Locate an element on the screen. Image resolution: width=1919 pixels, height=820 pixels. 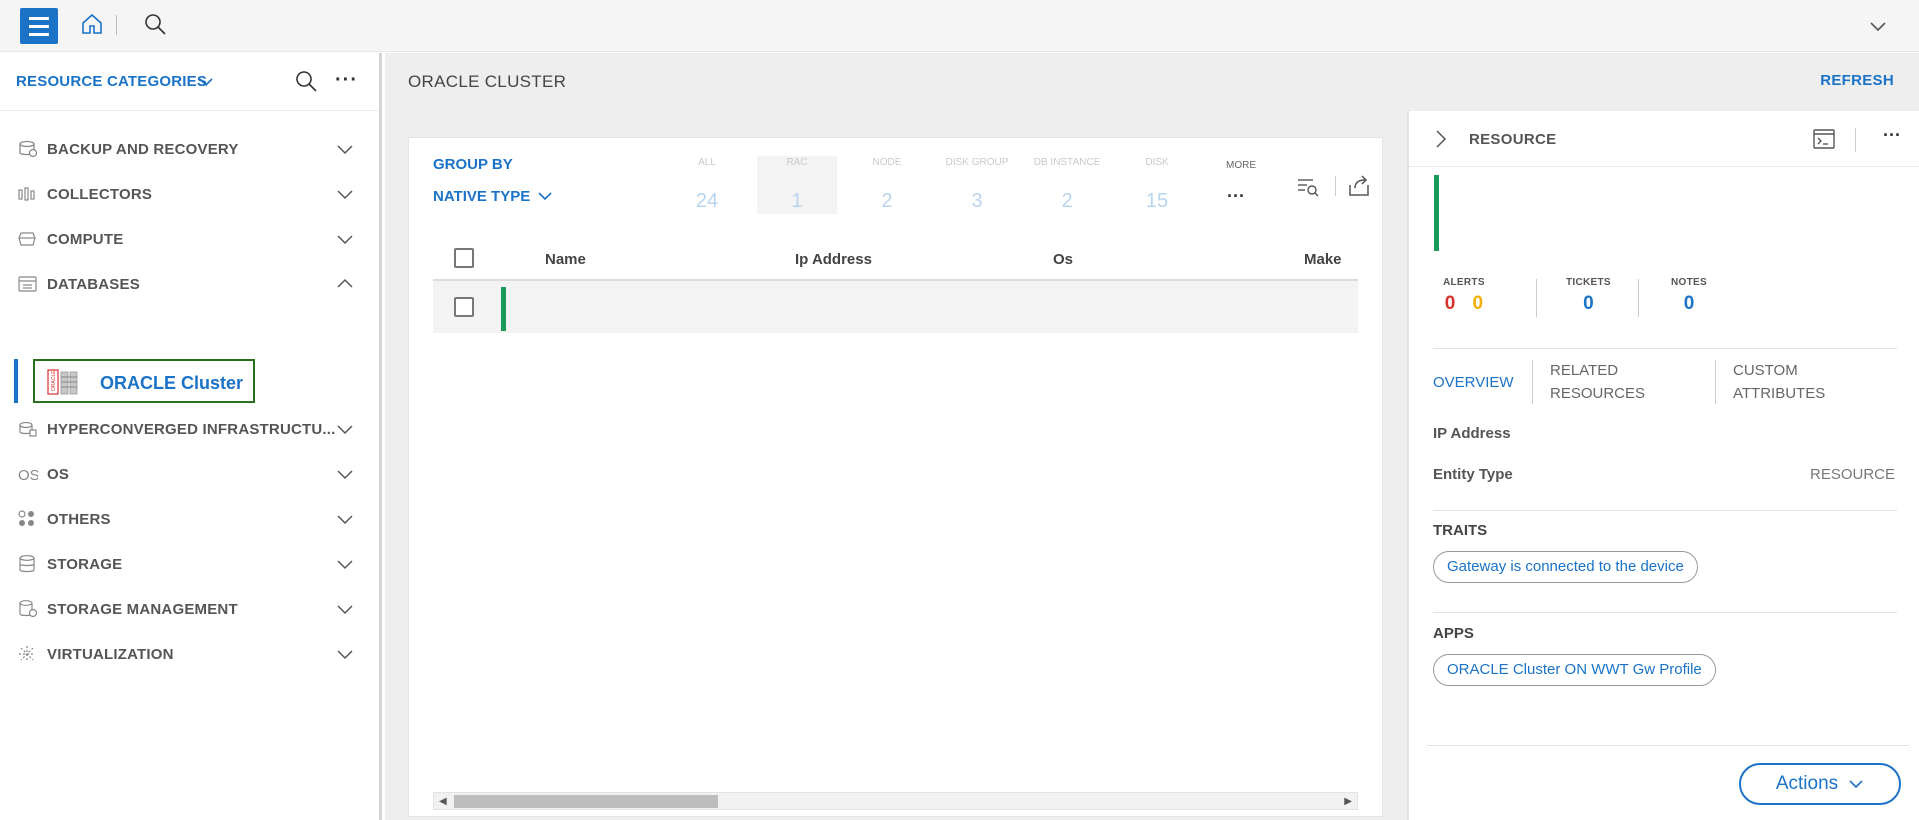
chevron-right-icon is located at coordinates (1441, 139).